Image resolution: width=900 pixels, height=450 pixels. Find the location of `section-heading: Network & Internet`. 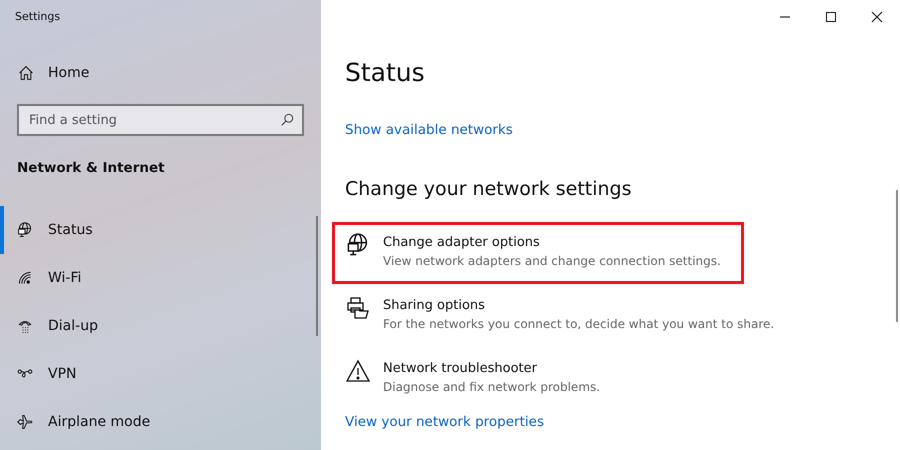

section-heading: Network & Internet is located at coordinates (91, 168).